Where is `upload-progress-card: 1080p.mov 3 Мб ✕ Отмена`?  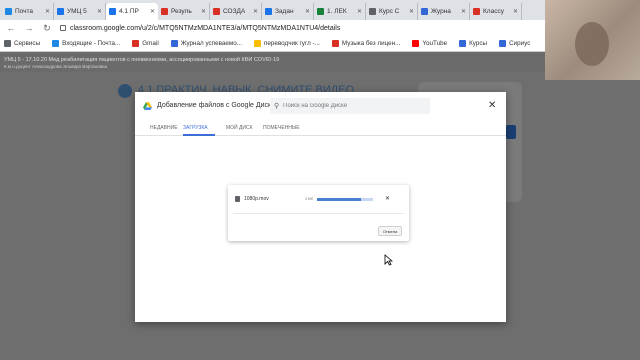 upload-progress-card: 1080p.mov 3 Мб ✕ Отмена is located at coordinates (318, 213).